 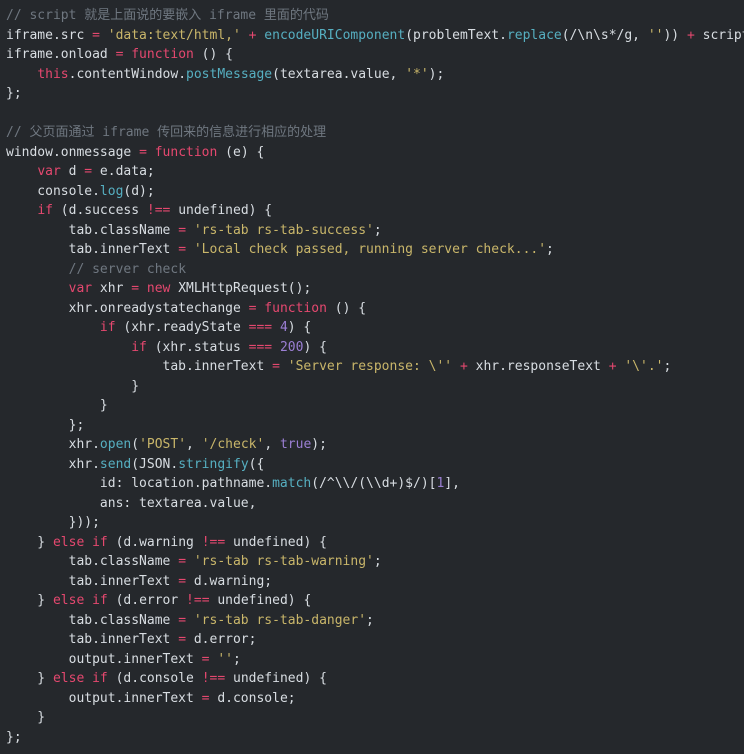 I want to click on code-line: tab.innerText = d.error;, so click(x=375, y=640).